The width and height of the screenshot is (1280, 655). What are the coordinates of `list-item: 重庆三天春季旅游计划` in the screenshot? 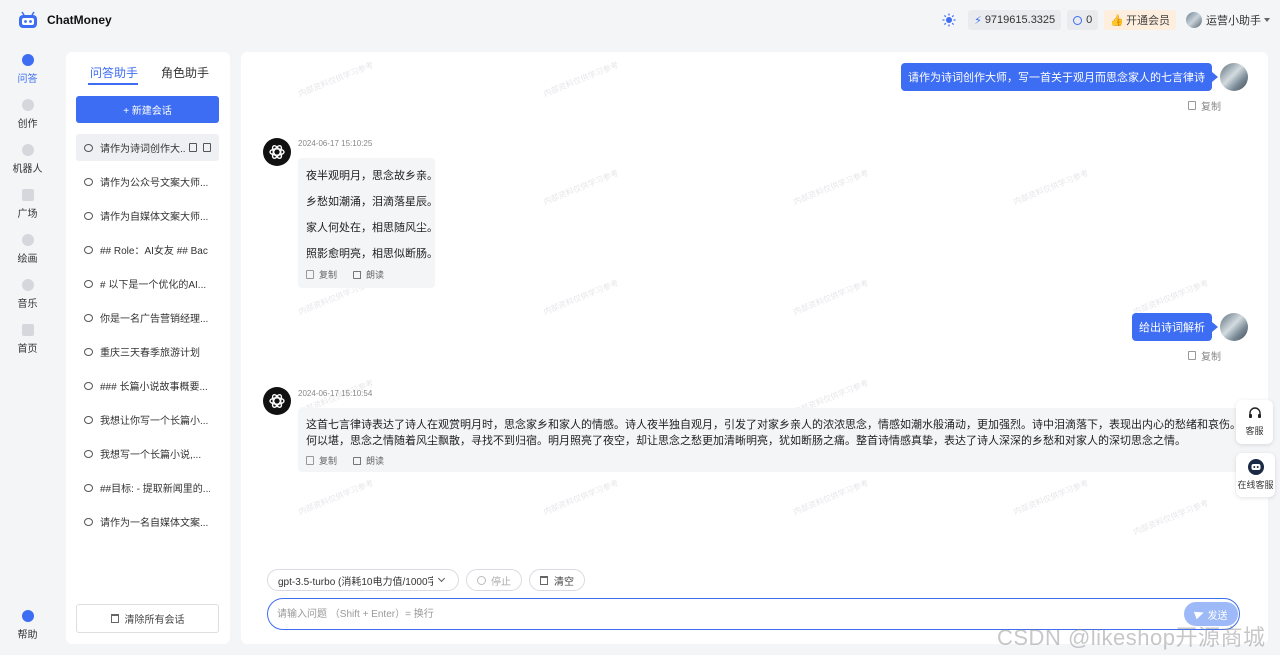 It's located at (147, 351).